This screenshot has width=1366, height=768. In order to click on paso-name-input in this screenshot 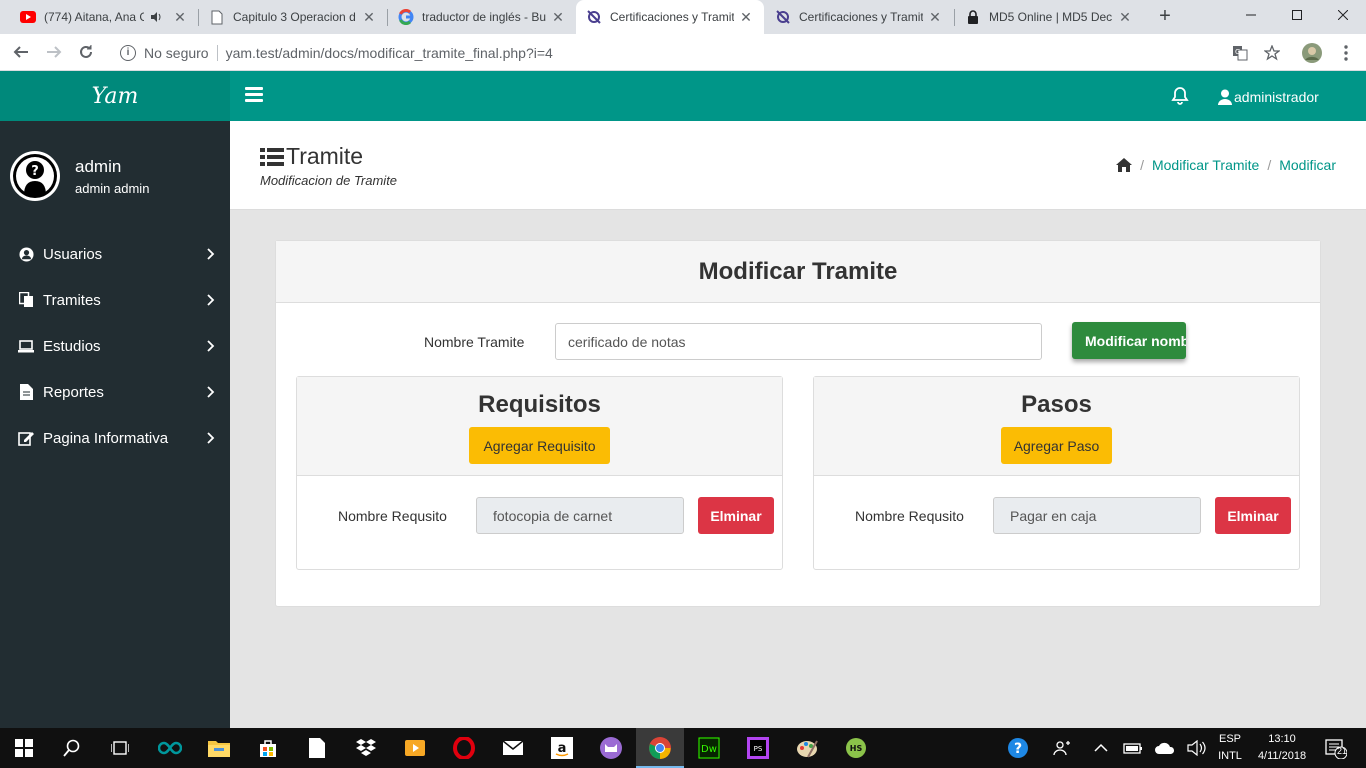, I will do `click(1097, 515)`.